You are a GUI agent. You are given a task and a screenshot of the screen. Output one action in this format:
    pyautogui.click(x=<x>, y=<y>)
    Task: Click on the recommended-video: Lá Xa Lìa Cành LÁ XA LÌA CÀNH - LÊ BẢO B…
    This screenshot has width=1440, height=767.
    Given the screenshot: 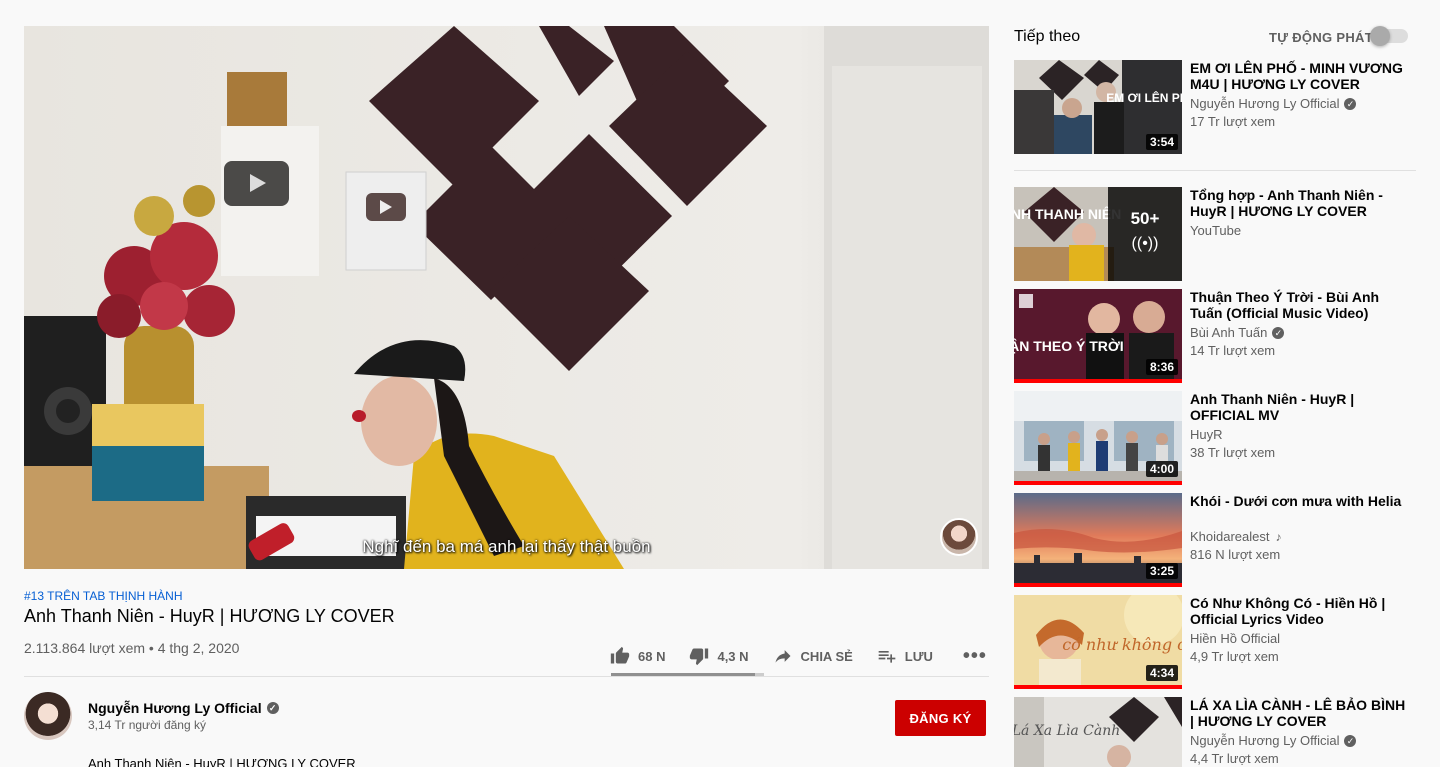 What is the action you would take?
    pyautogui.click(x=1219, y=732)
    